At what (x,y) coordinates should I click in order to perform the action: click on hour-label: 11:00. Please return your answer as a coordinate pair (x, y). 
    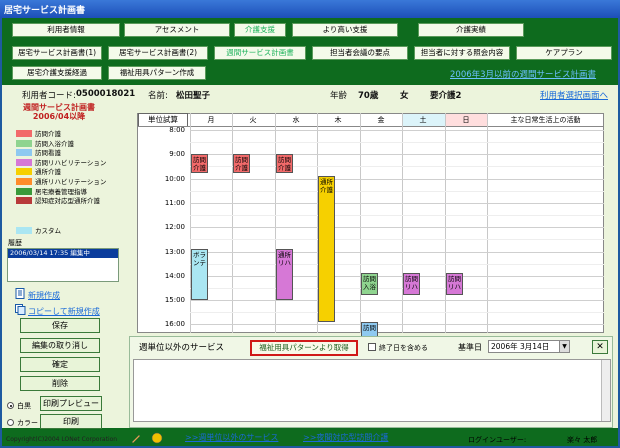
    Looking at the image, I should click on (174, 203).